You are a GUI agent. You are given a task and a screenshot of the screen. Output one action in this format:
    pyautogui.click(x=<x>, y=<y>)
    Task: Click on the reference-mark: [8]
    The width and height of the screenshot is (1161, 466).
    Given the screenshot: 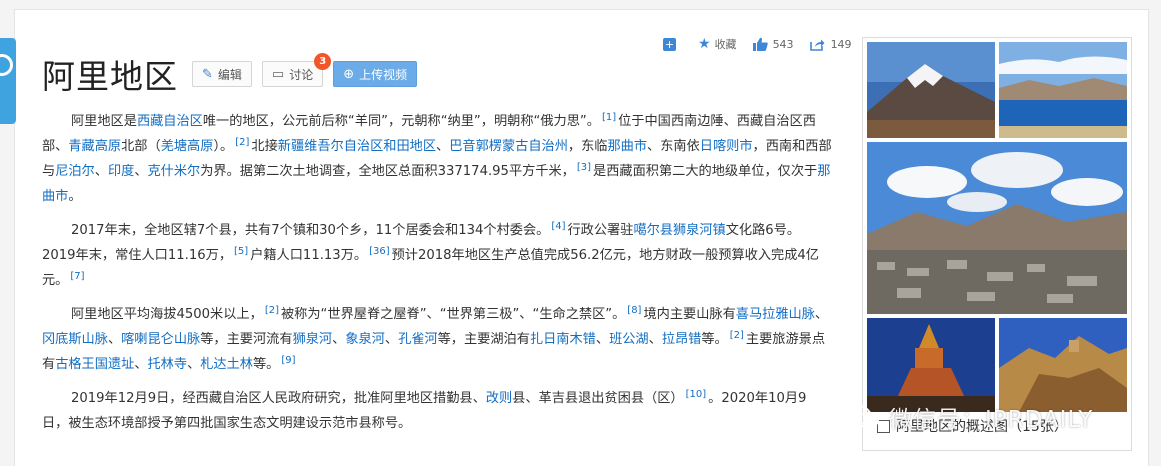 What is the action you would take?
    pyautogui.click(x=634, y=310)
    